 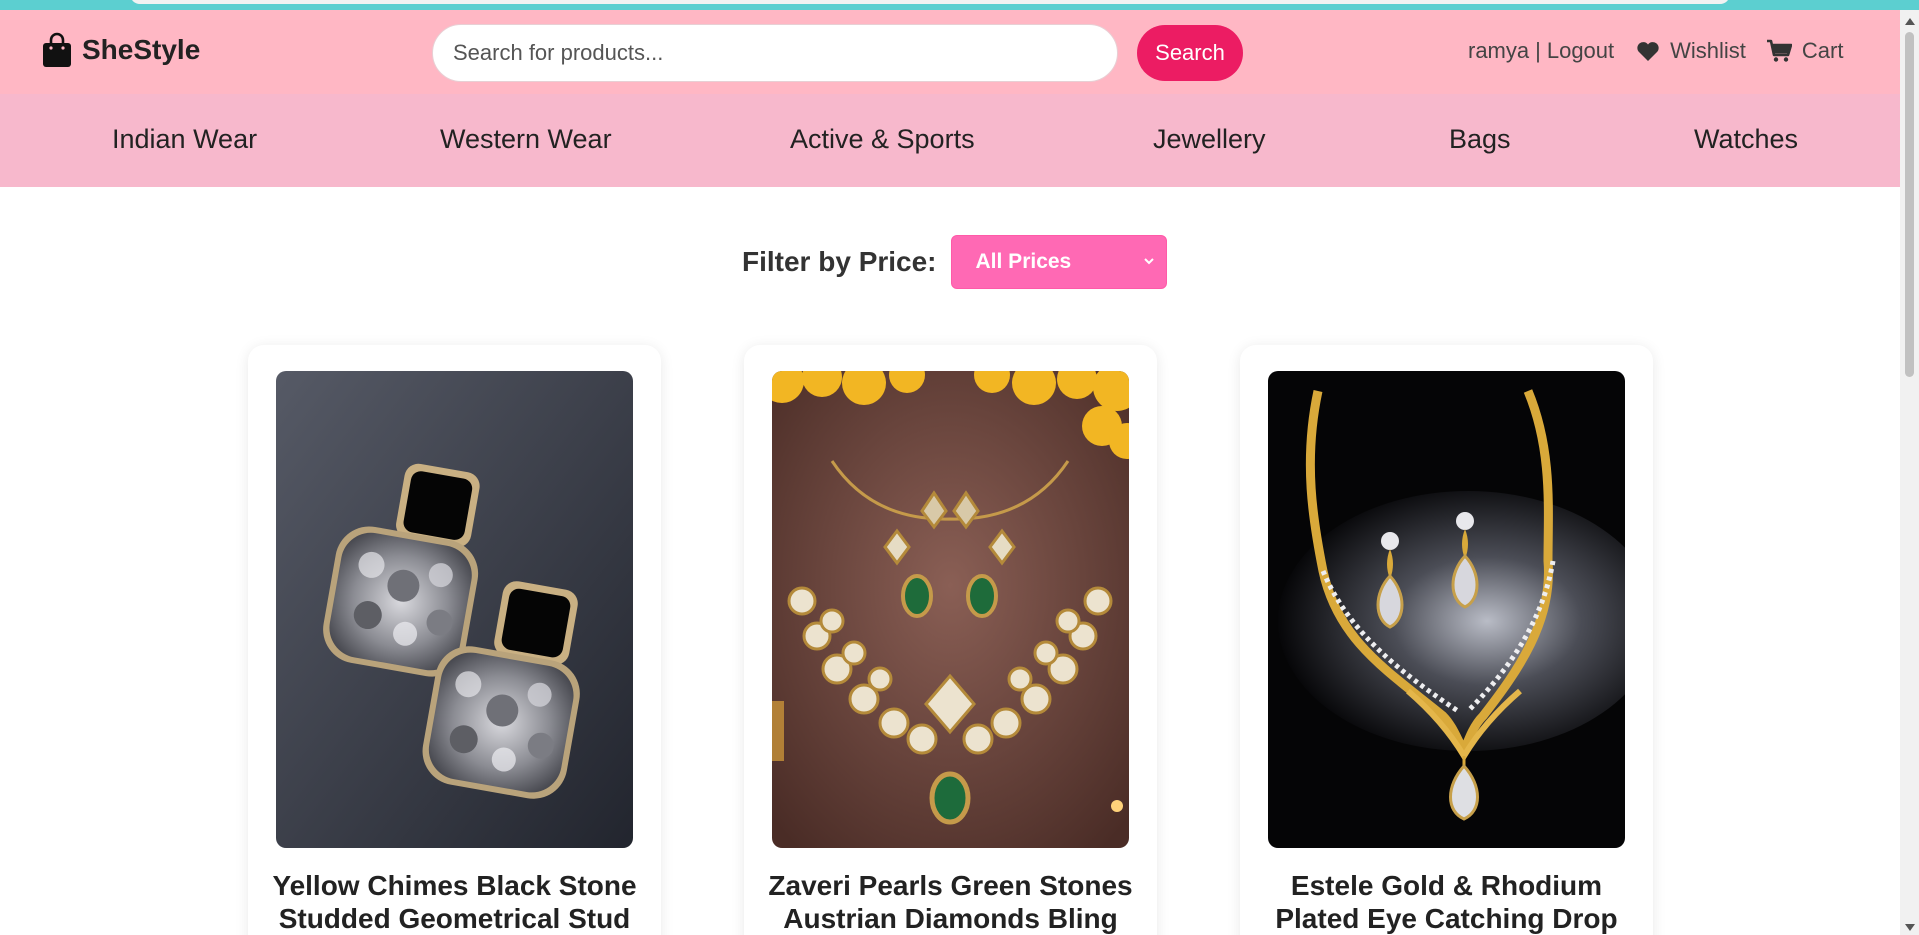 I want to click on wishlist-link: Wishlist, so click(x=1691, y=51).